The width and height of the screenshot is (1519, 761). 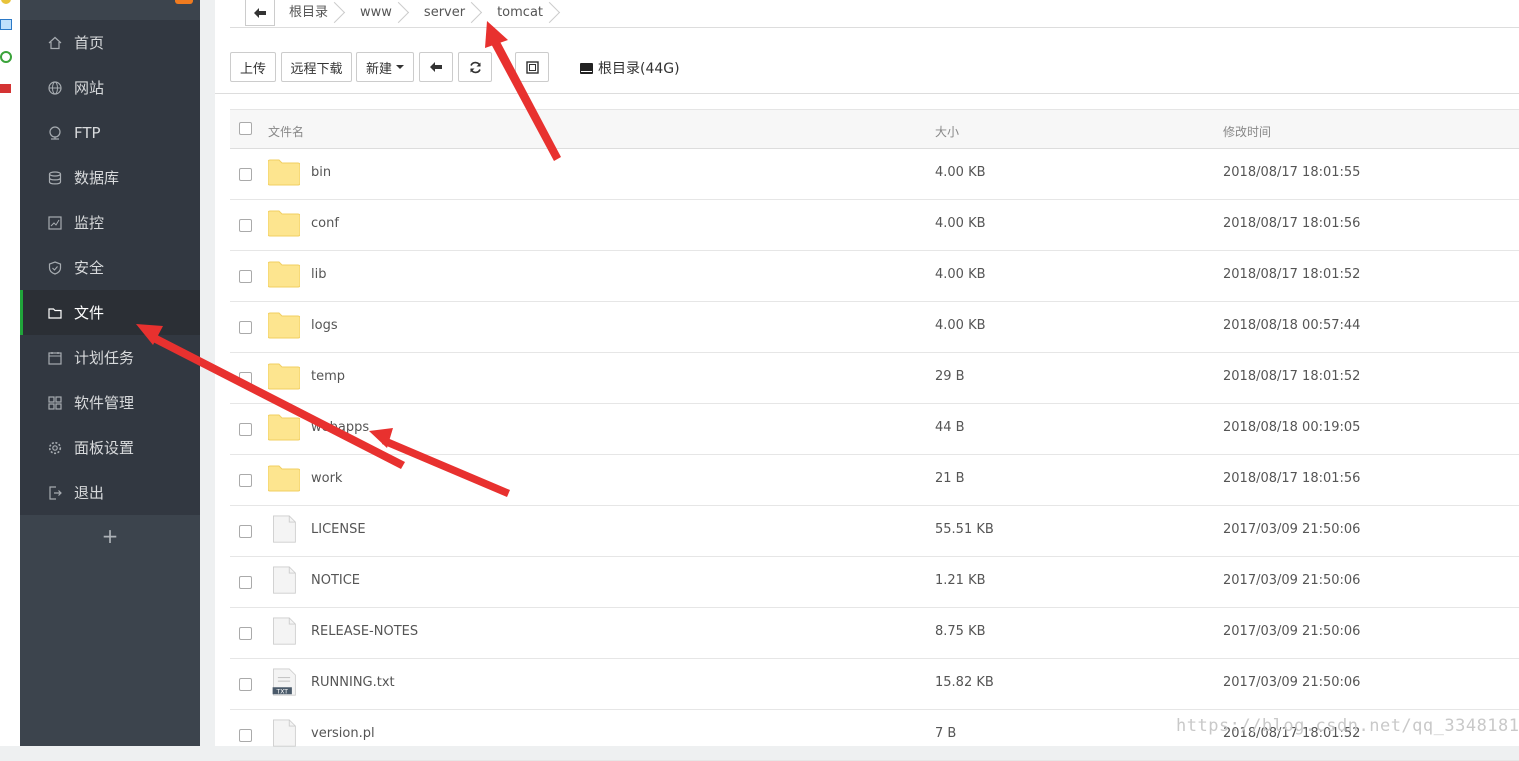 I want to click on disk-info: 根目录(44G), so click(x=630, y=68).